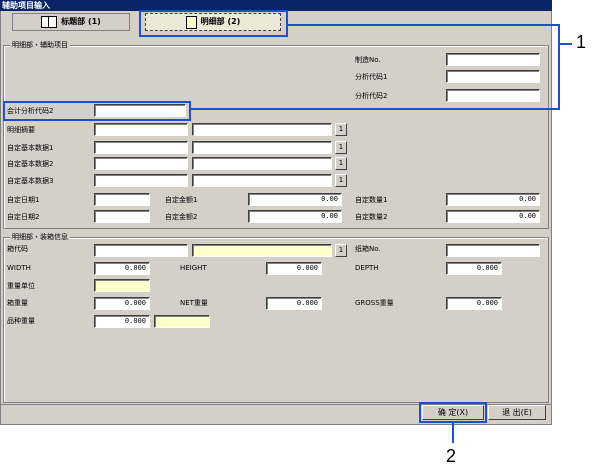 The width and height of the screenshot is (593, 471). I want to click on custom-basic-data1-input, so click(141, 147).